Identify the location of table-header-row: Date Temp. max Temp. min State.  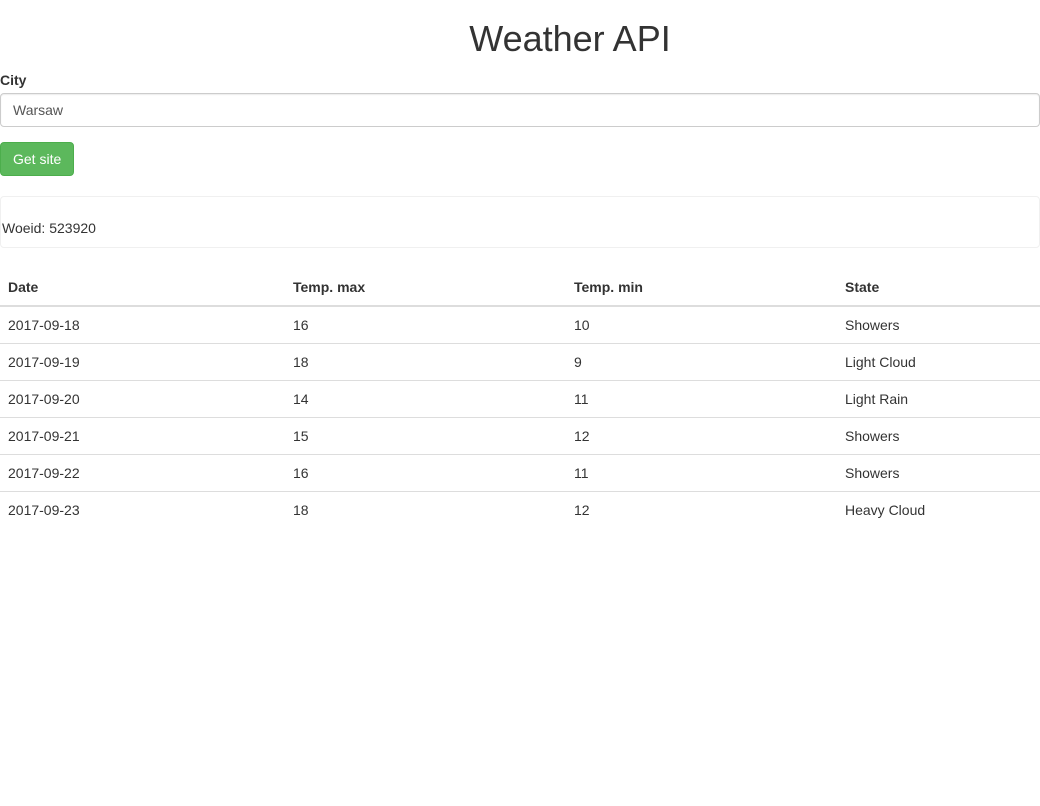
(520, 287).